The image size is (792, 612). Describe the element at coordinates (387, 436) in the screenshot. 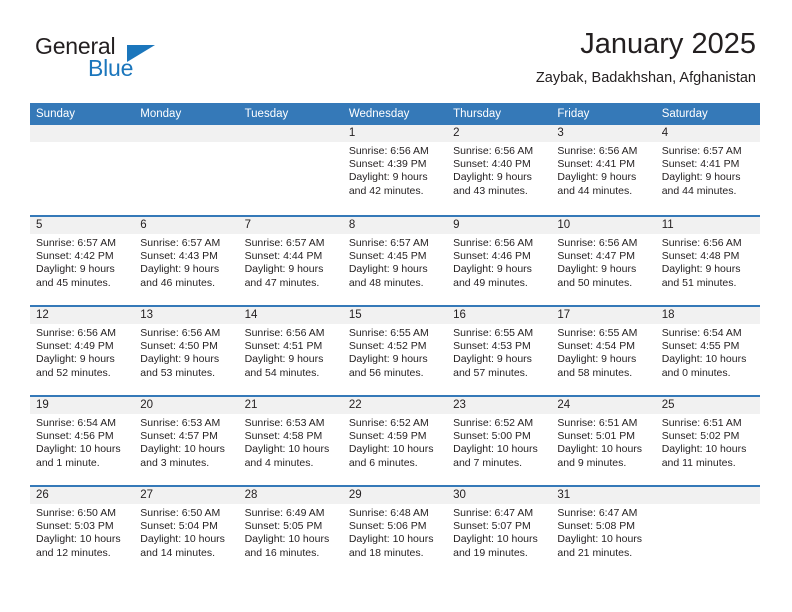

I see `sunset-text: Sunset: 4:59 PM` at that location.